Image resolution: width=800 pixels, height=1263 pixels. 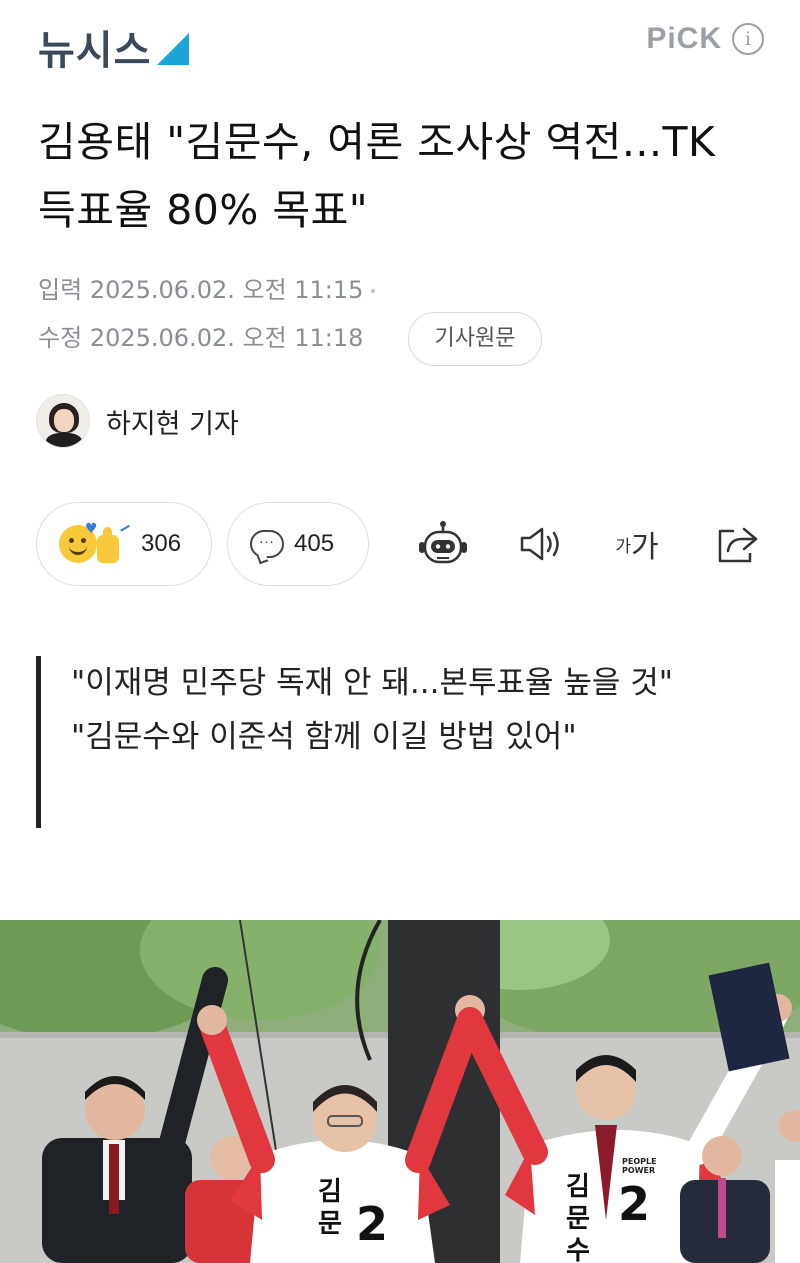 What do you see at coordinates (578, 1249) in the screenshot?
I see `svg-text: 수` at bounding box center [578, 1249].